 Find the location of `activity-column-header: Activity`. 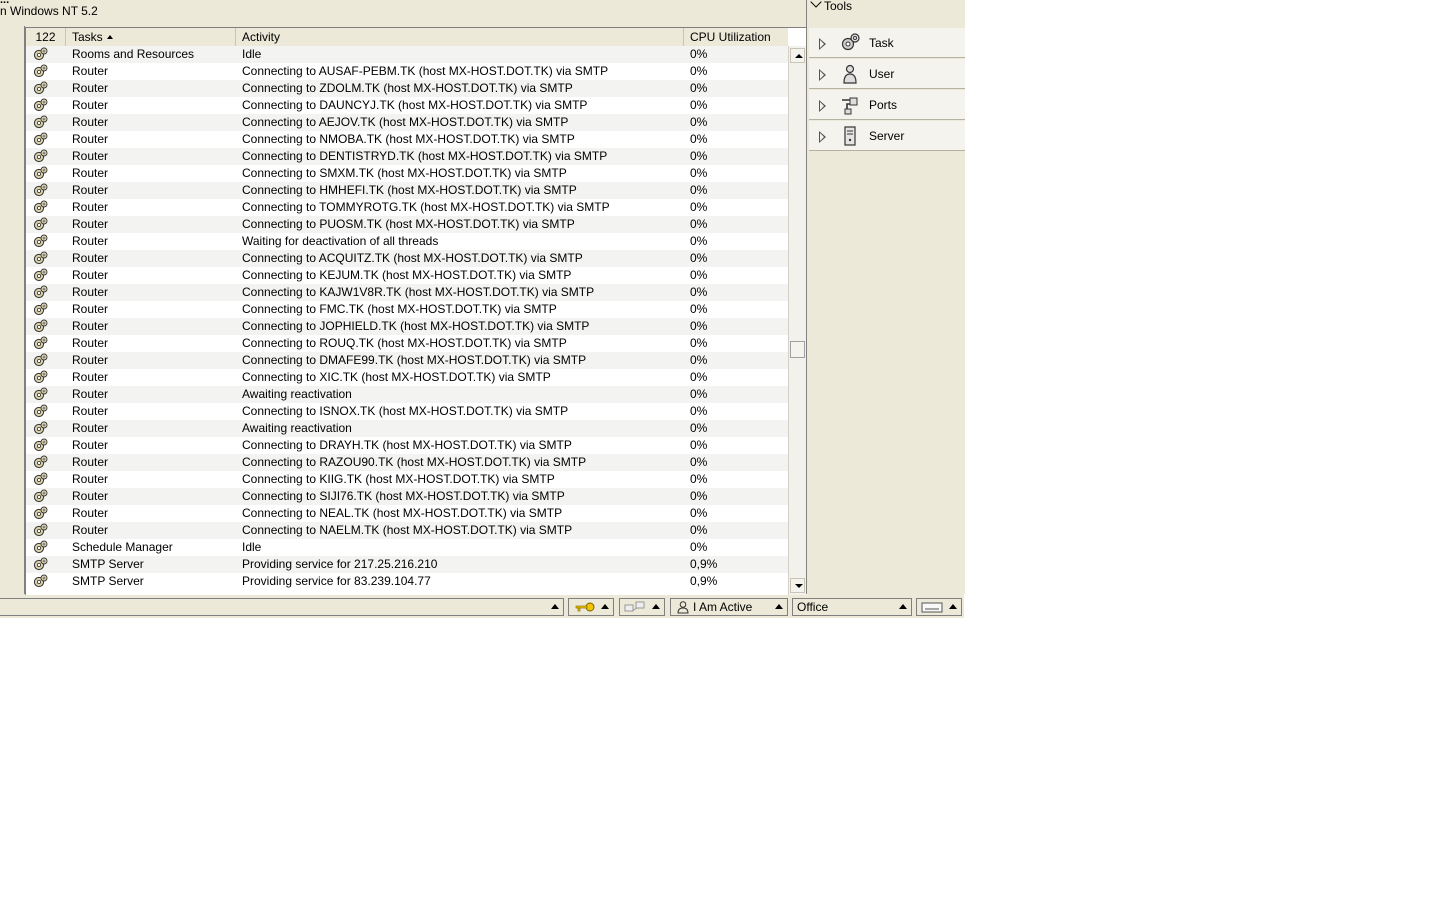

activity-column-header: Activity is located at coordinates (460, 37).